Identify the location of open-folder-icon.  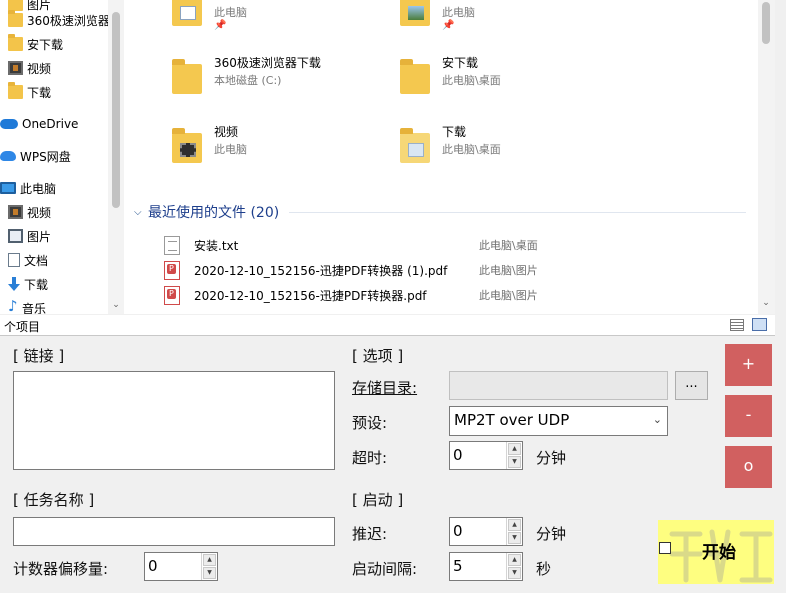
(415, 143).